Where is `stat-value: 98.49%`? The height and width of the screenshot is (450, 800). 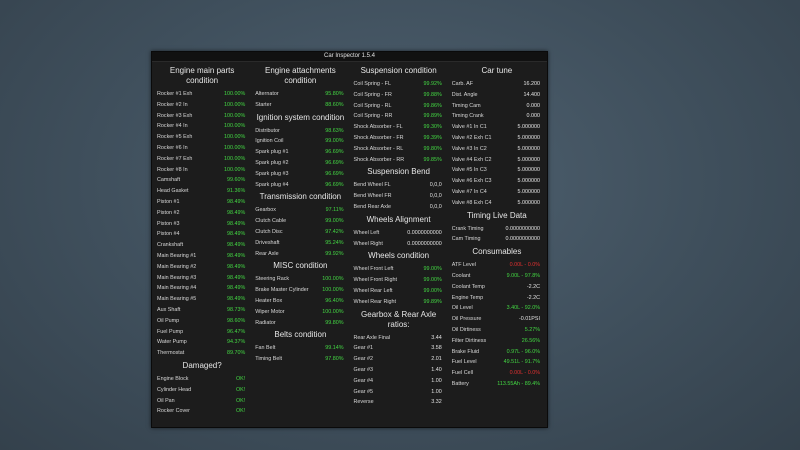 stat-value: 98.49% is located at coordinates (236, 288).